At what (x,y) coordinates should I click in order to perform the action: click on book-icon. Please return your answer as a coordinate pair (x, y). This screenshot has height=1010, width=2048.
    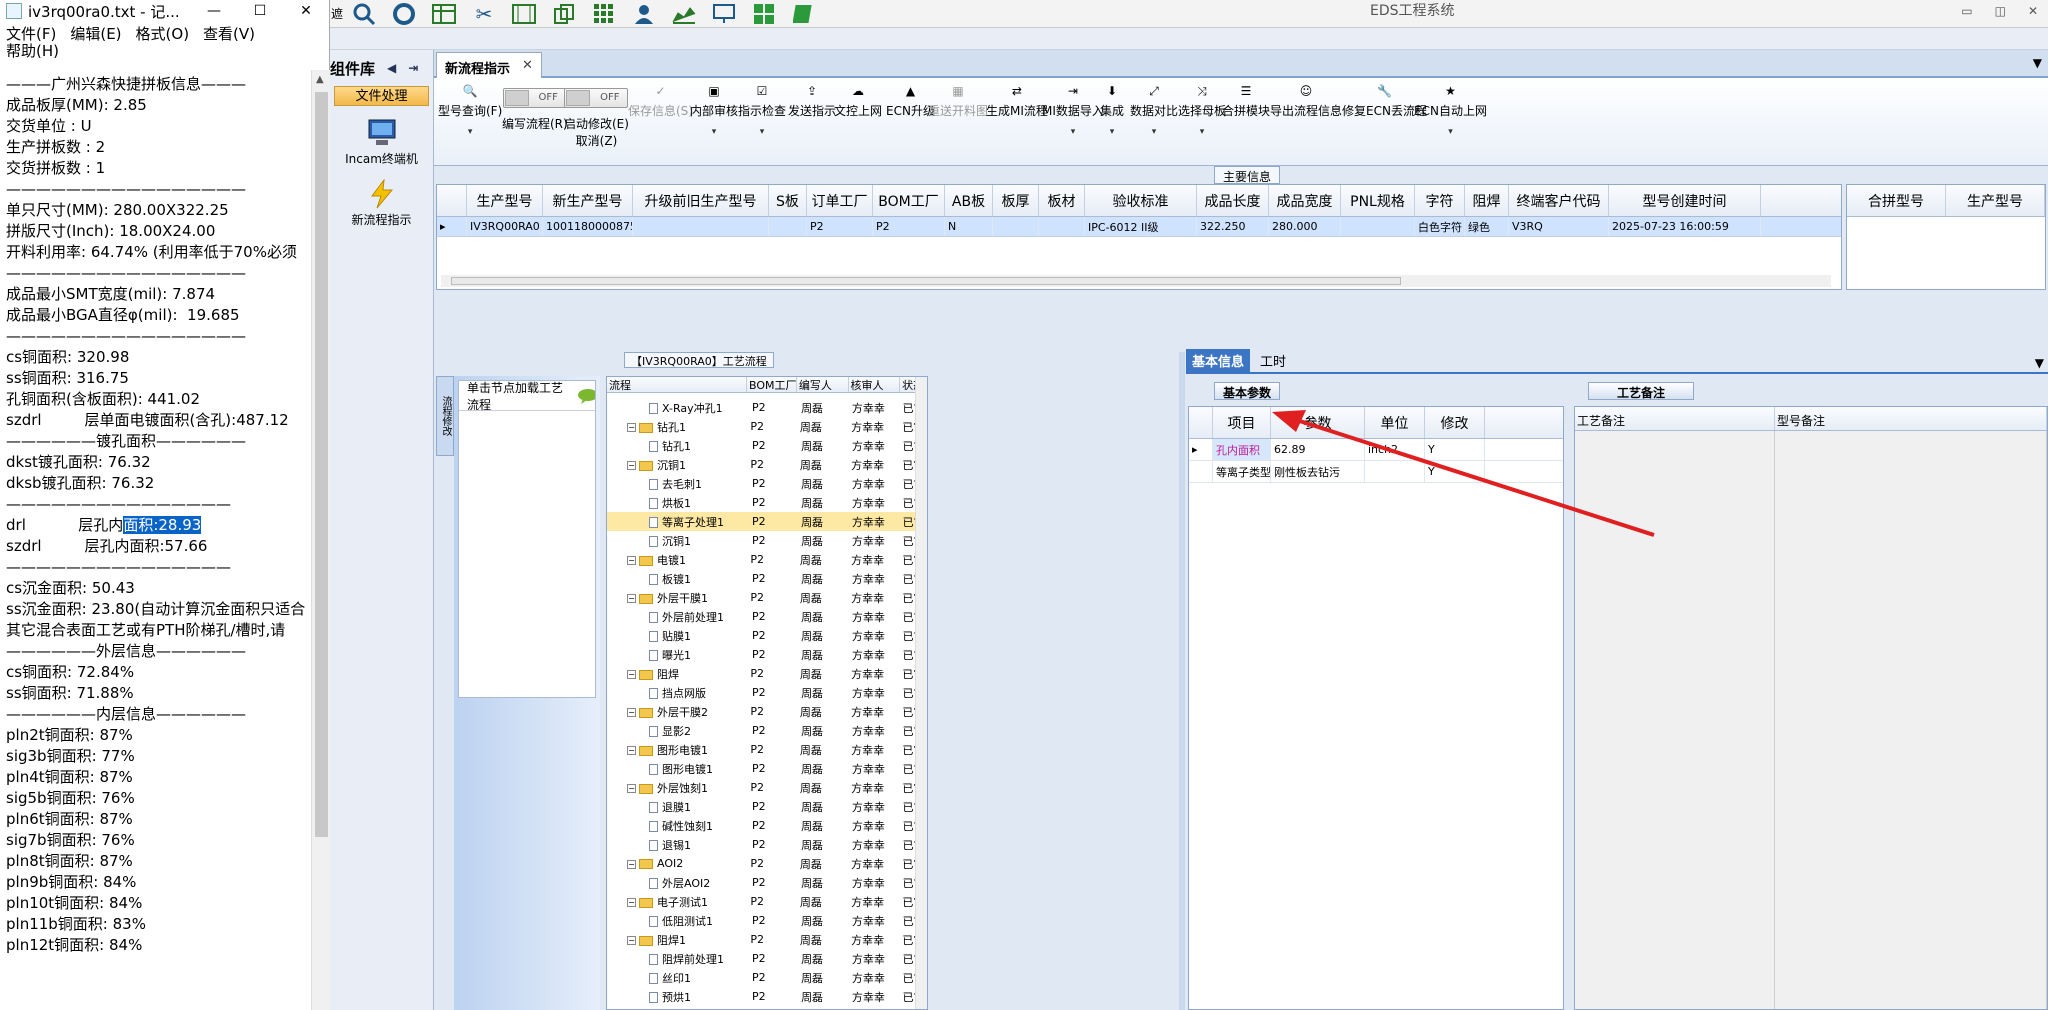
    Looking at the image, I should click on (804, 14).